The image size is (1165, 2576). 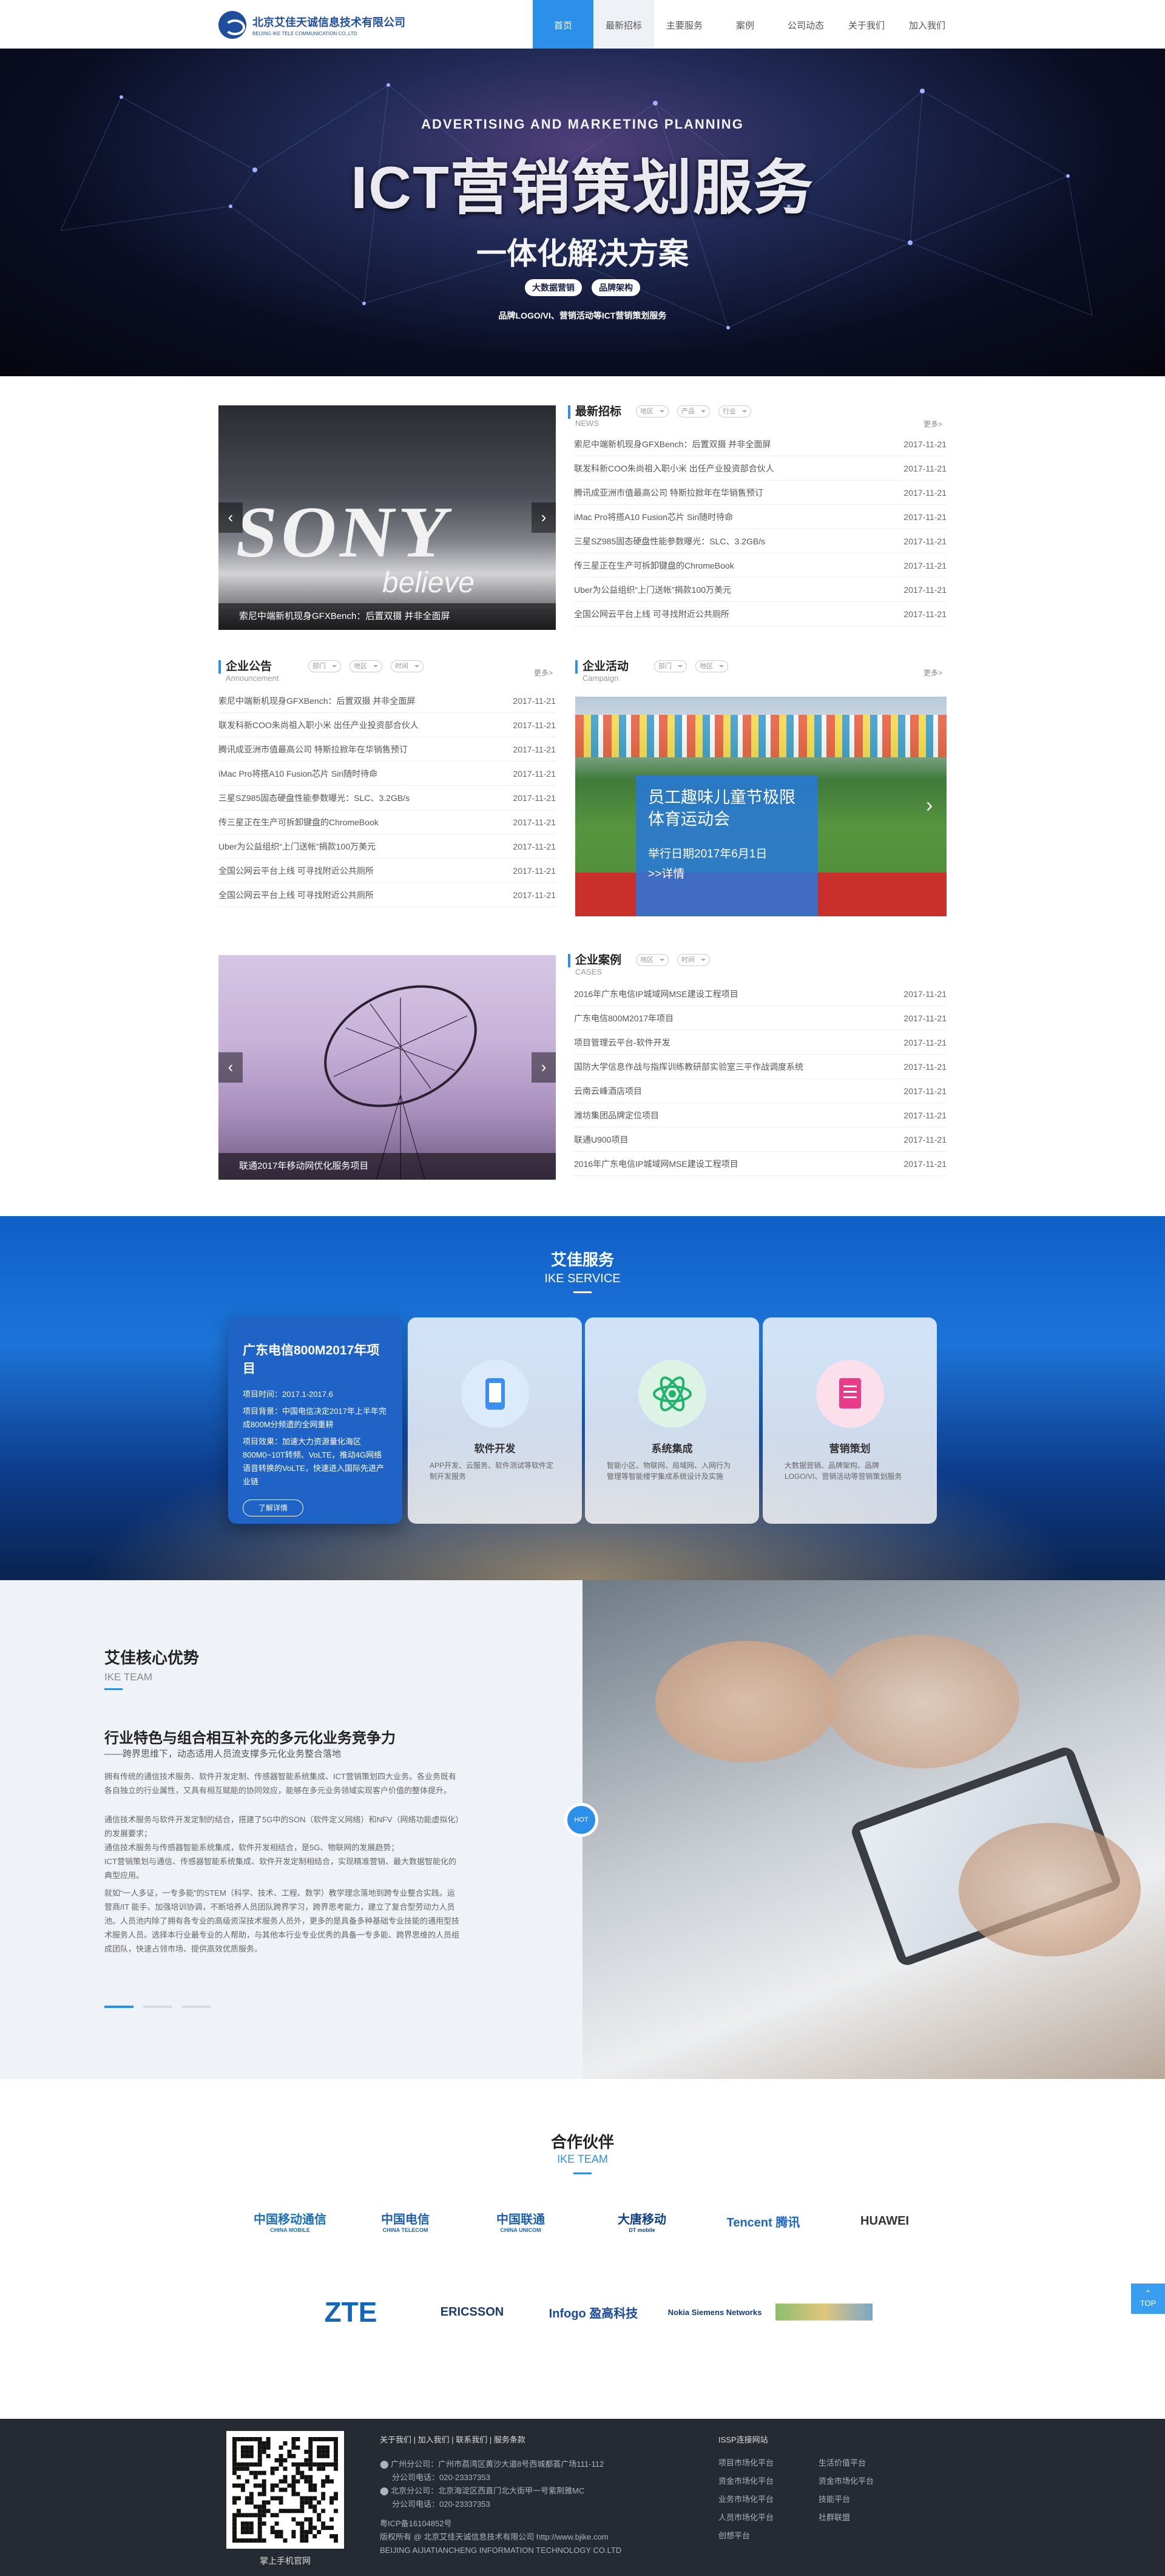 What do you see at coordinates (869, 2499) in the screenshot?
I see `issp-link: 技能平台` at bounding box center [869, 2499].